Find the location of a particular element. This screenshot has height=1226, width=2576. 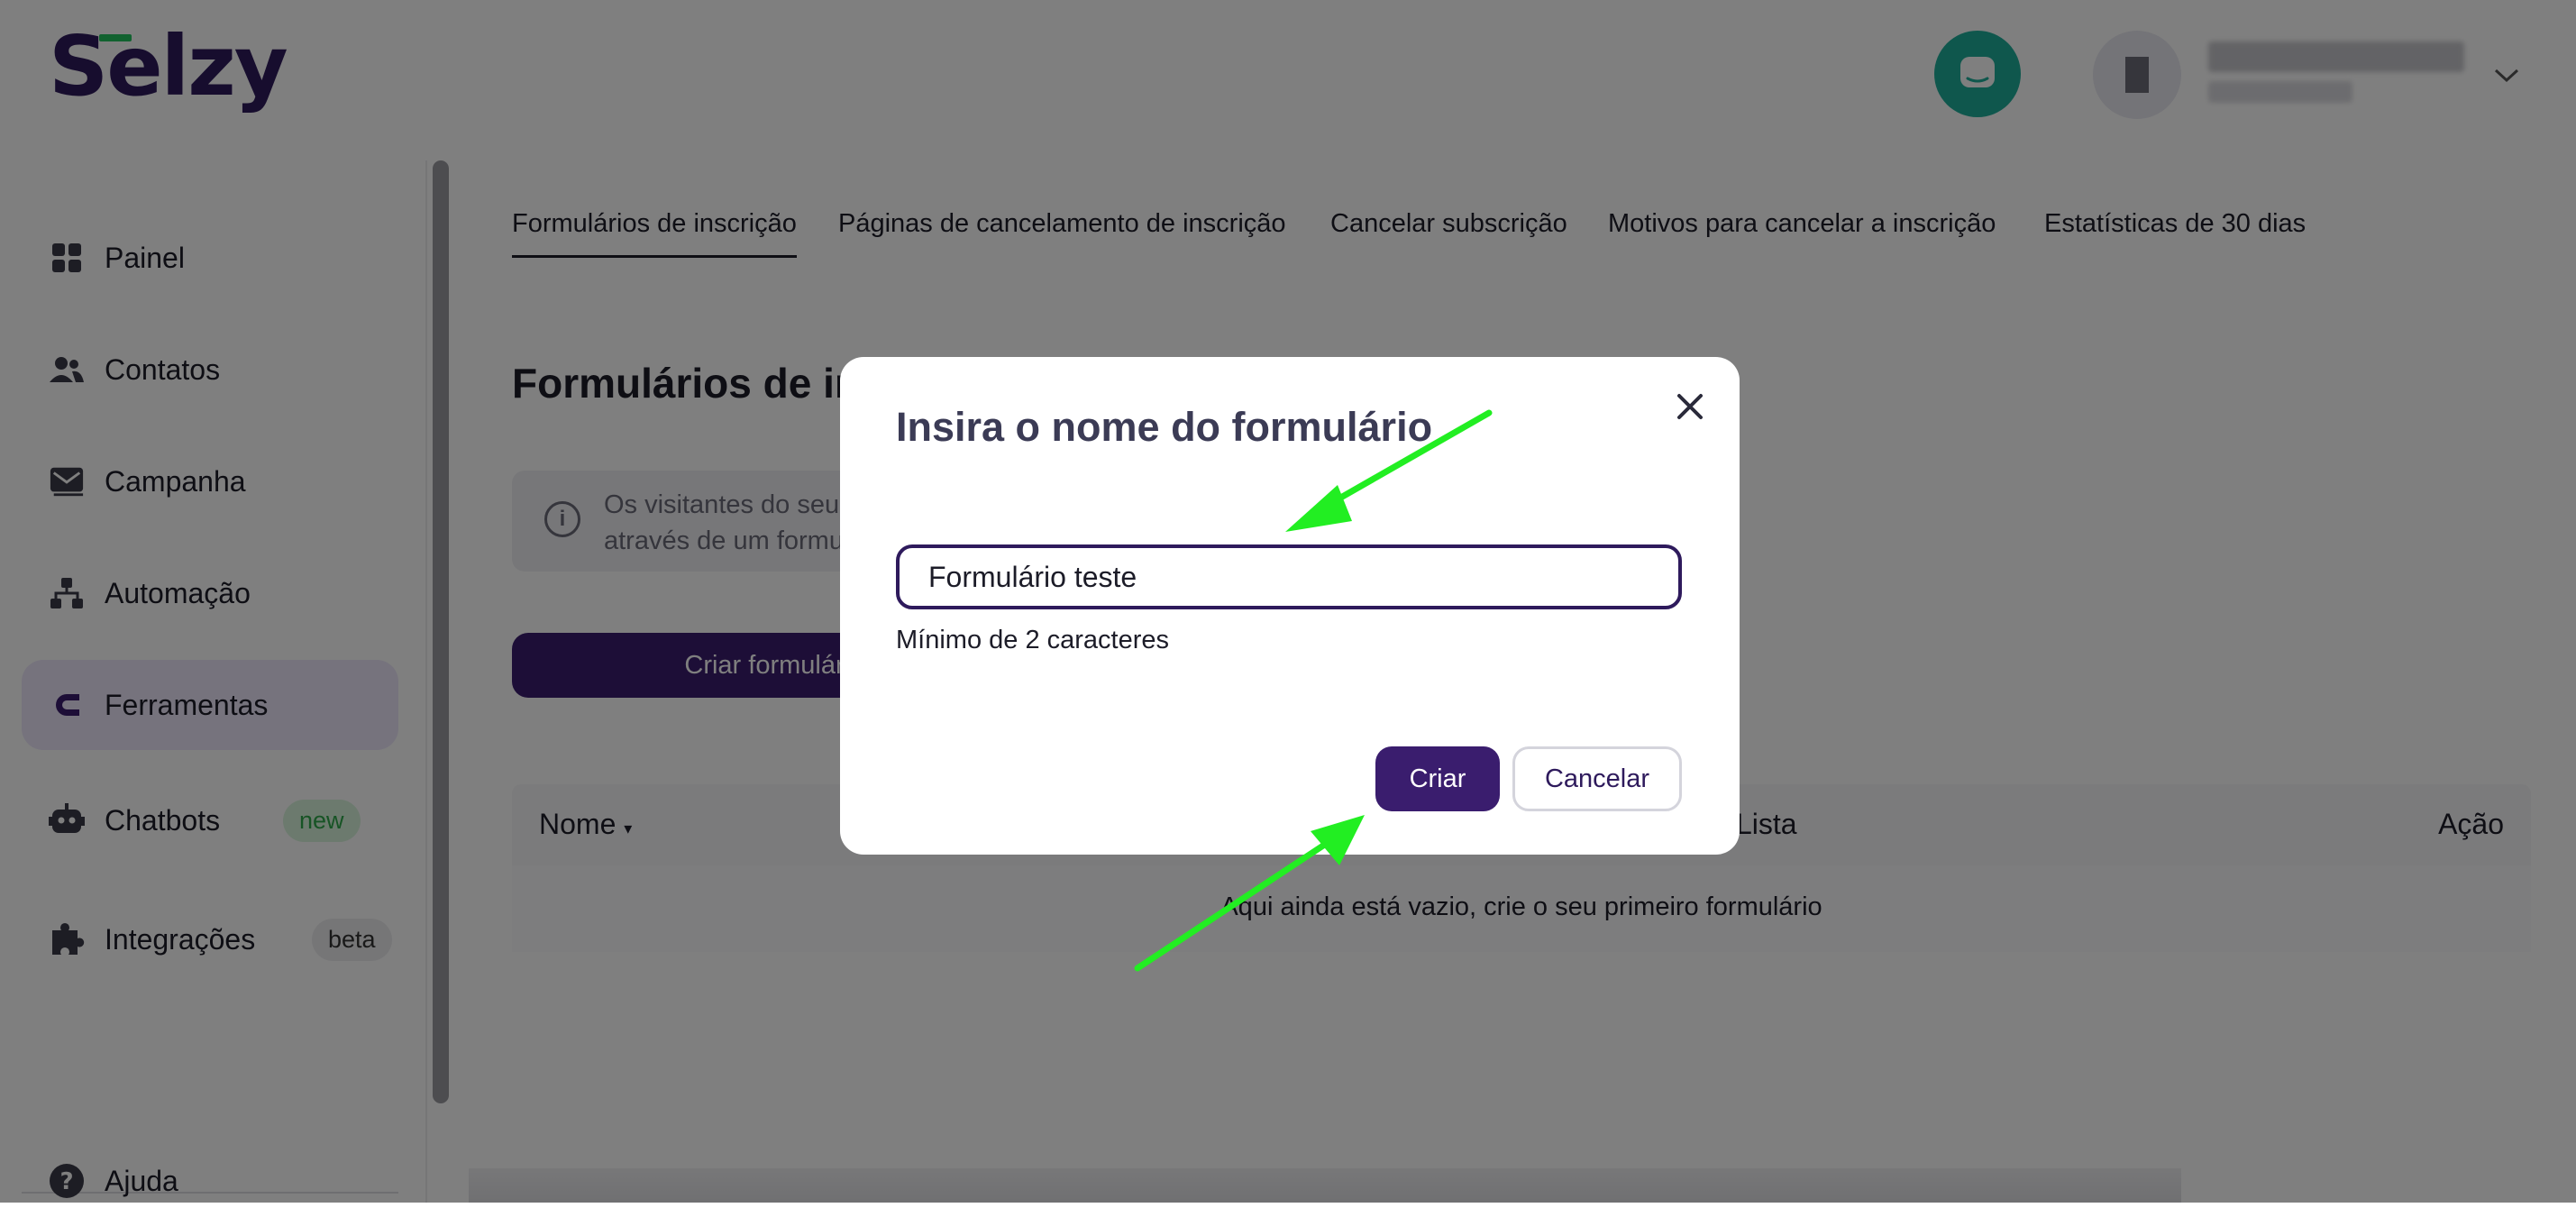

cancel-button: Cancelar is located at coordinates (1597, 778).